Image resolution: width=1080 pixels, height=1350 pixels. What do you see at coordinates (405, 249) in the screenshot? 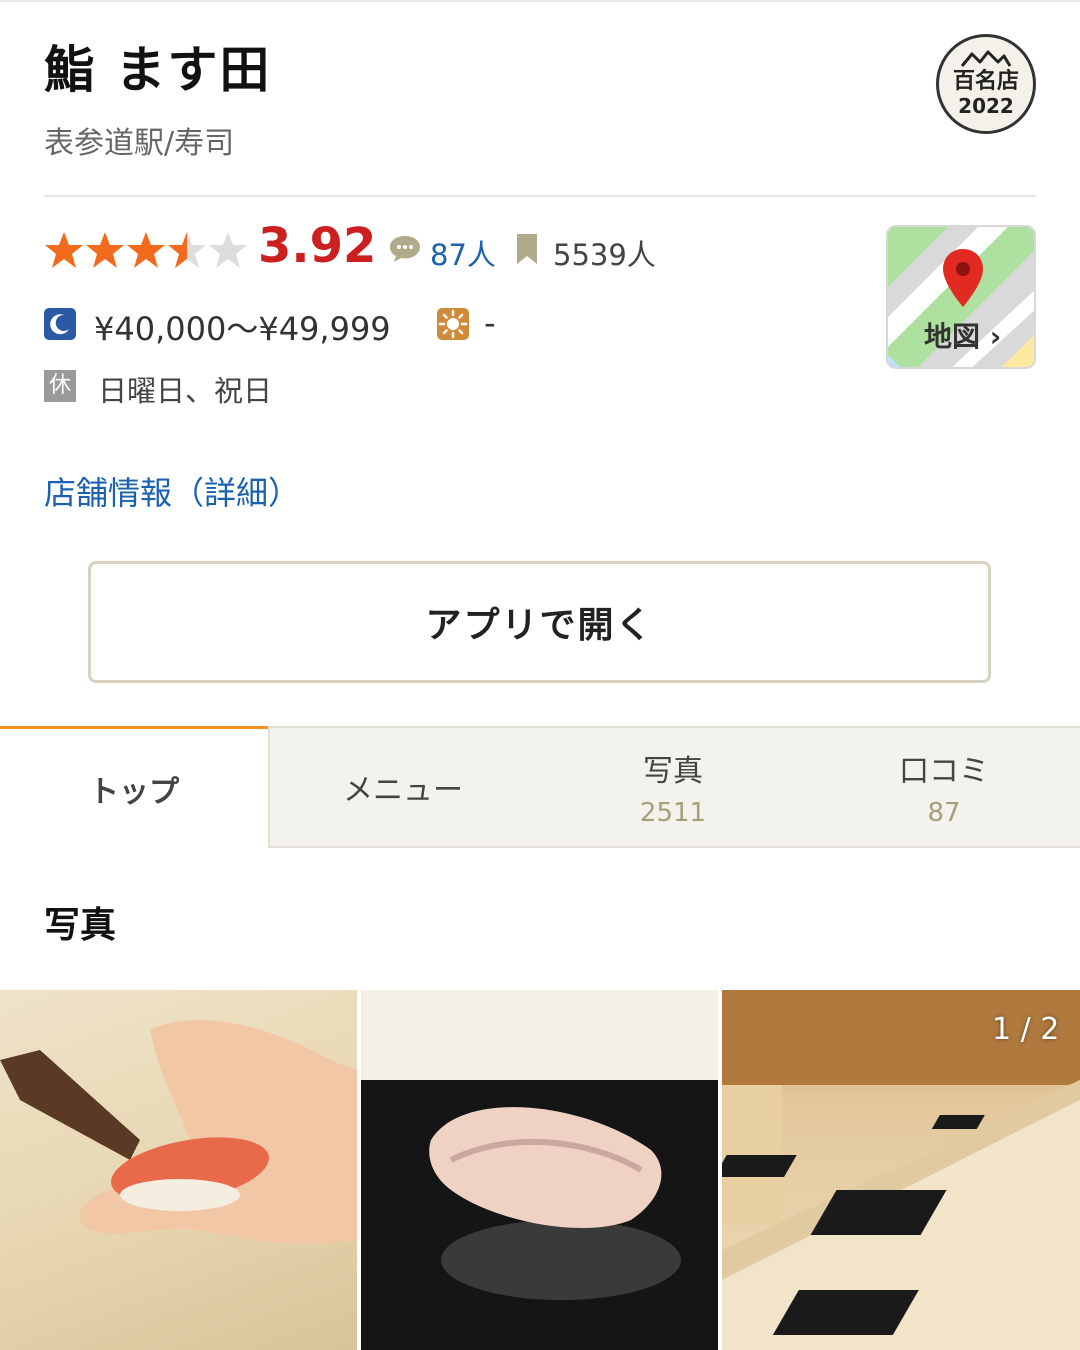
I see `review-bubble-icon` at bounding box center [405, 249].